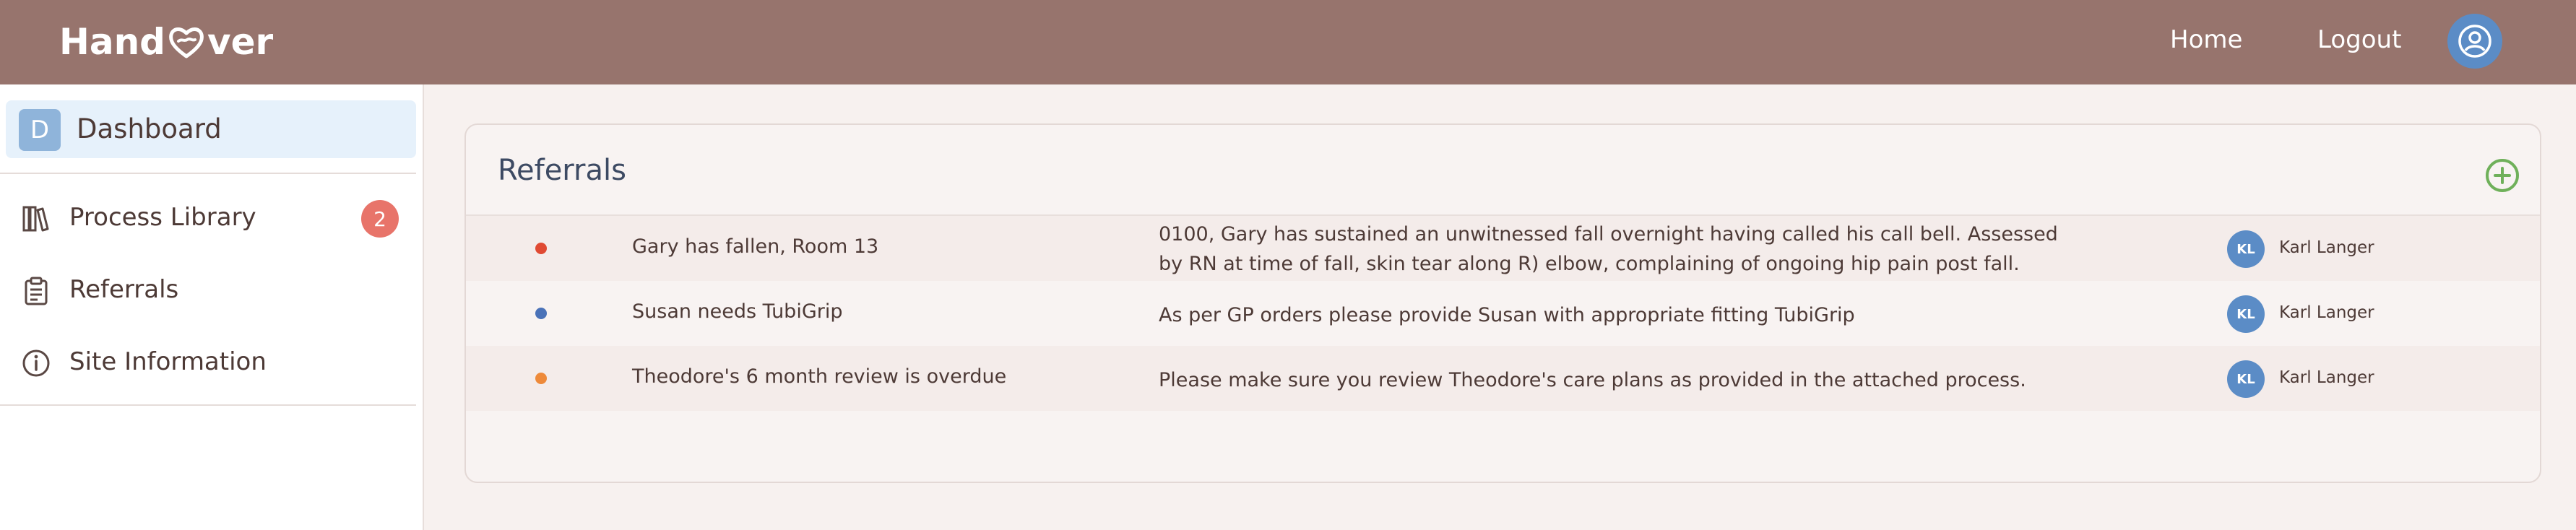  I want to click on sidebar-item-label: Process Library, so click(162, 217).